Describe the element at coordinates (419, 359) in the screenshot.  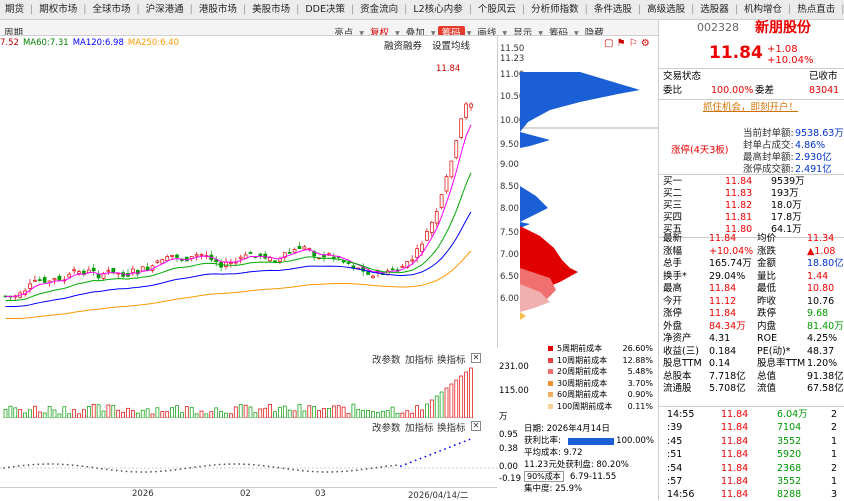
I see `add-indicator-button: 加指标` at that location.